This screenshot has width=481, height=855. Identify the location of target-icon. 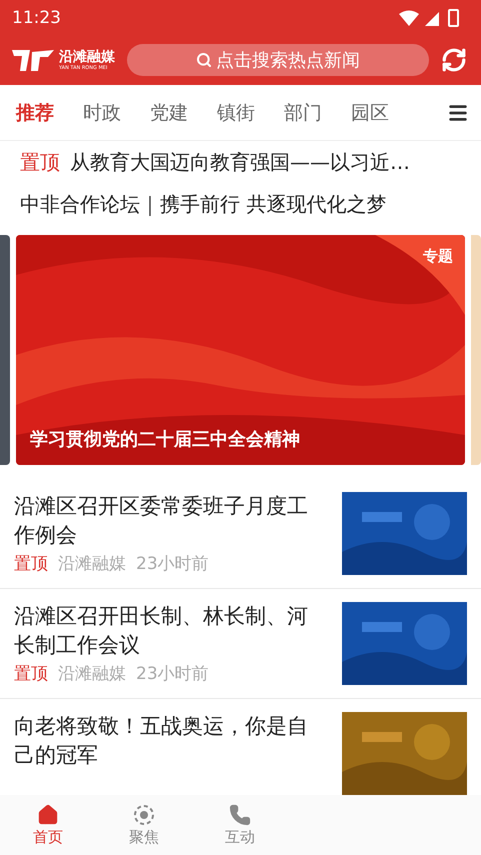
(144, 815).